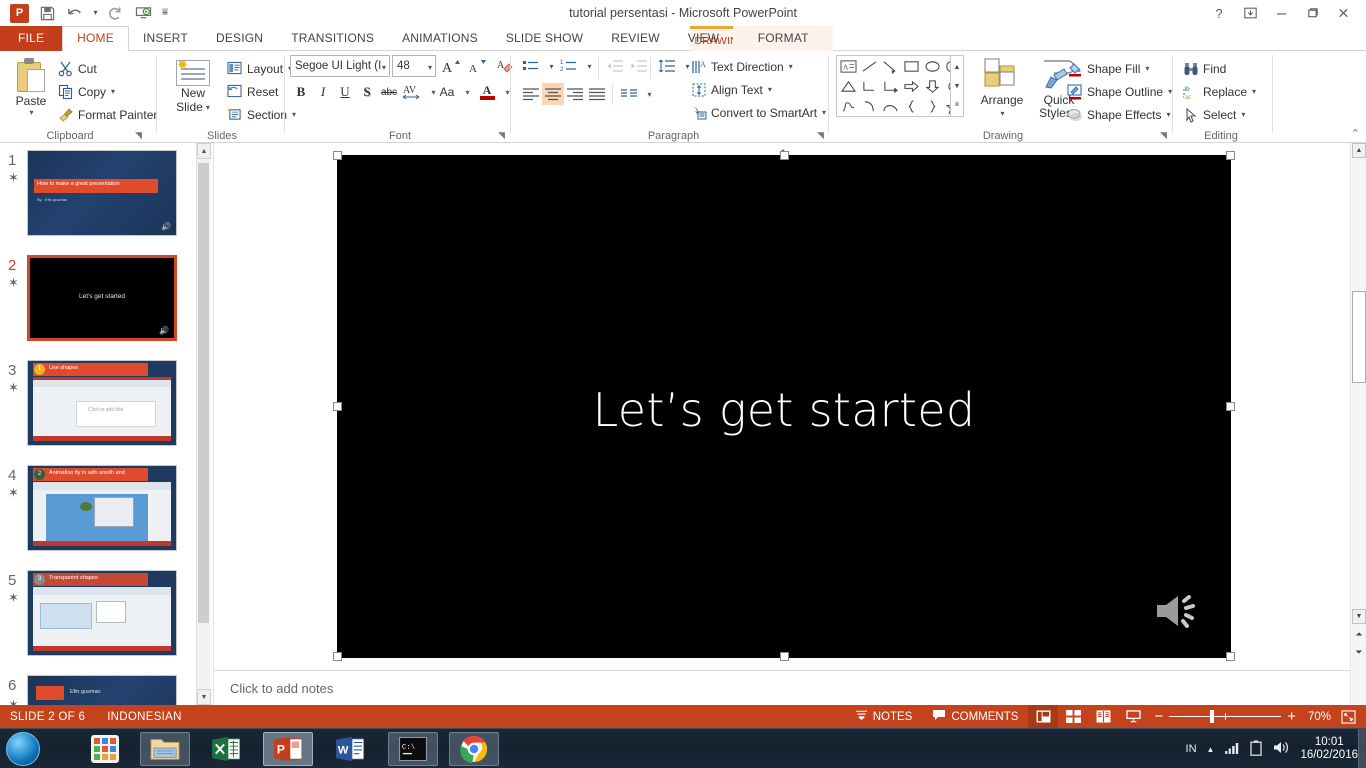 The width and height of the screenshot is (1366, 768). Describe the element at coordinates (102, 613) in the screenshot. I see `thumbnail-frame: 3 Transparent shapes` at that location.